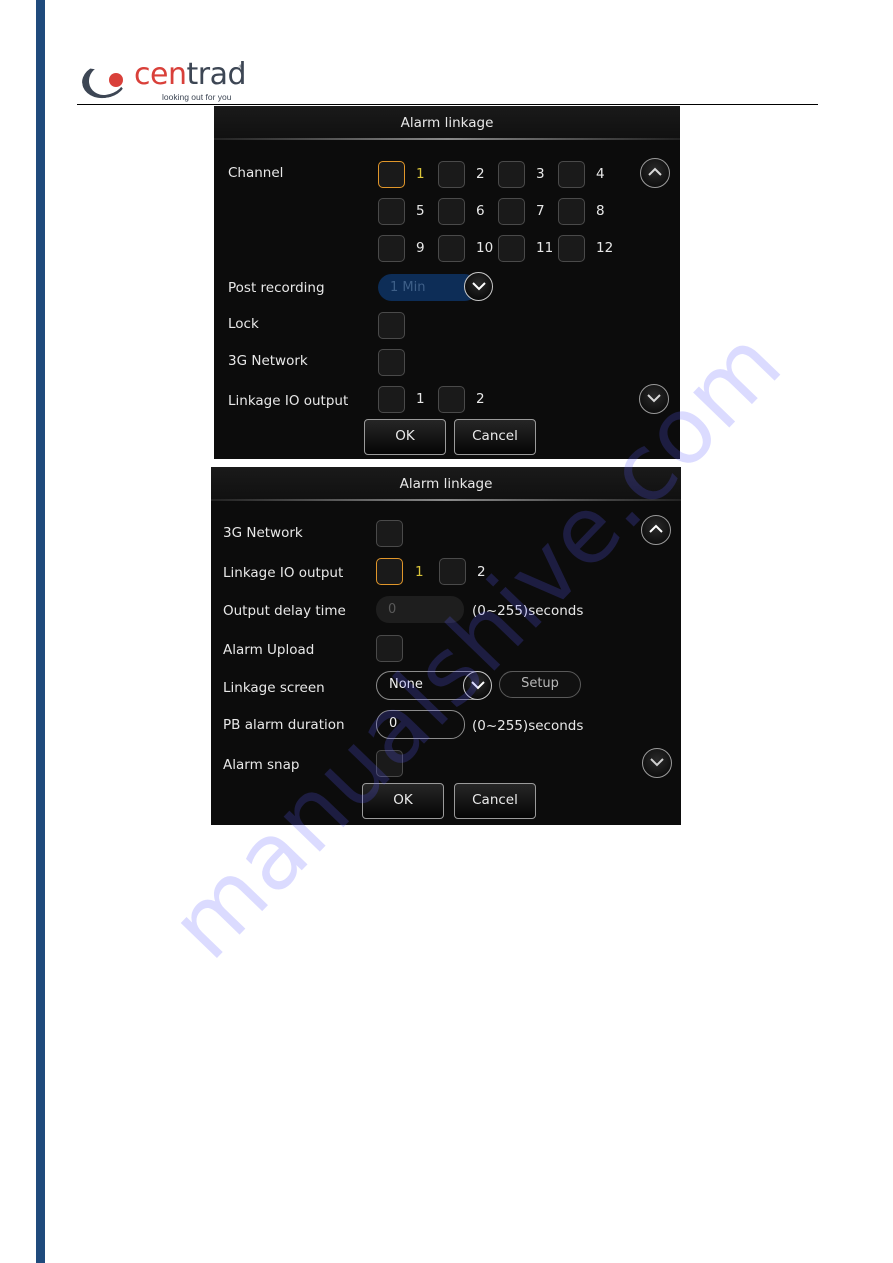 This screenshot has width=893, height=1263. What do you see at coordinates (540, 174) in the screenshot?
I see `channel-number-3: 3` at bounding box center [540, 174].